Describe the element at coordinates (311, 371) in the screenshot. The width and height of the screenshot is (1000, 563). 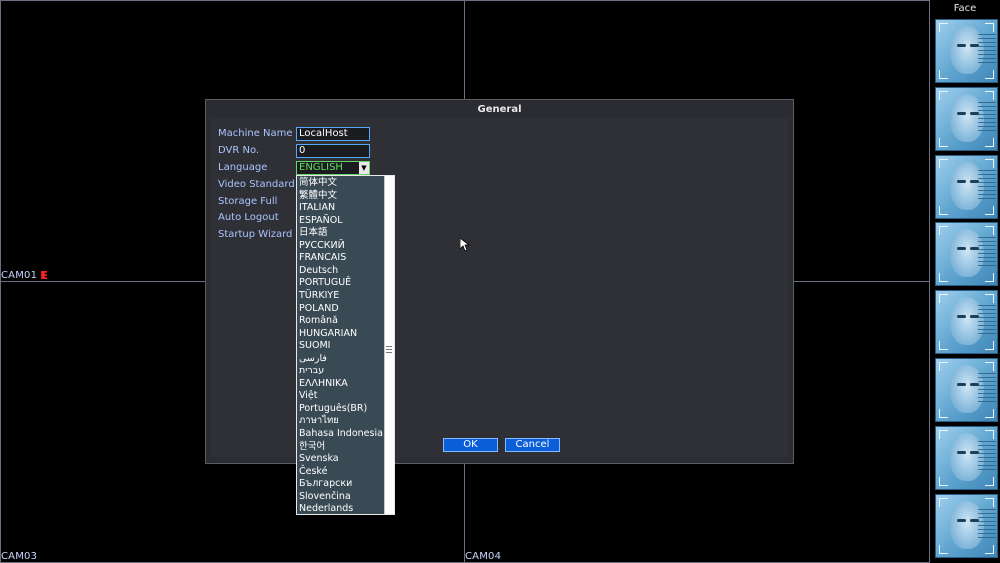
I see `language-option: עברית` at that location.